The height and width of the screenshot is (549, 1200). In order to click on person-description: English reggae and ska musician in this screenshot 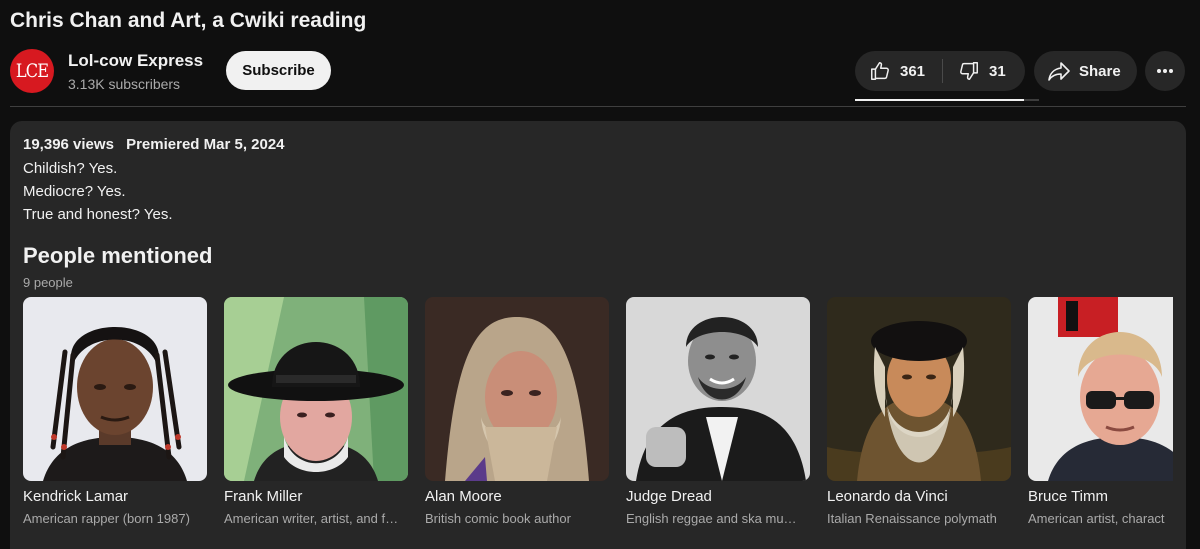, I will do `click(714, 518)`.